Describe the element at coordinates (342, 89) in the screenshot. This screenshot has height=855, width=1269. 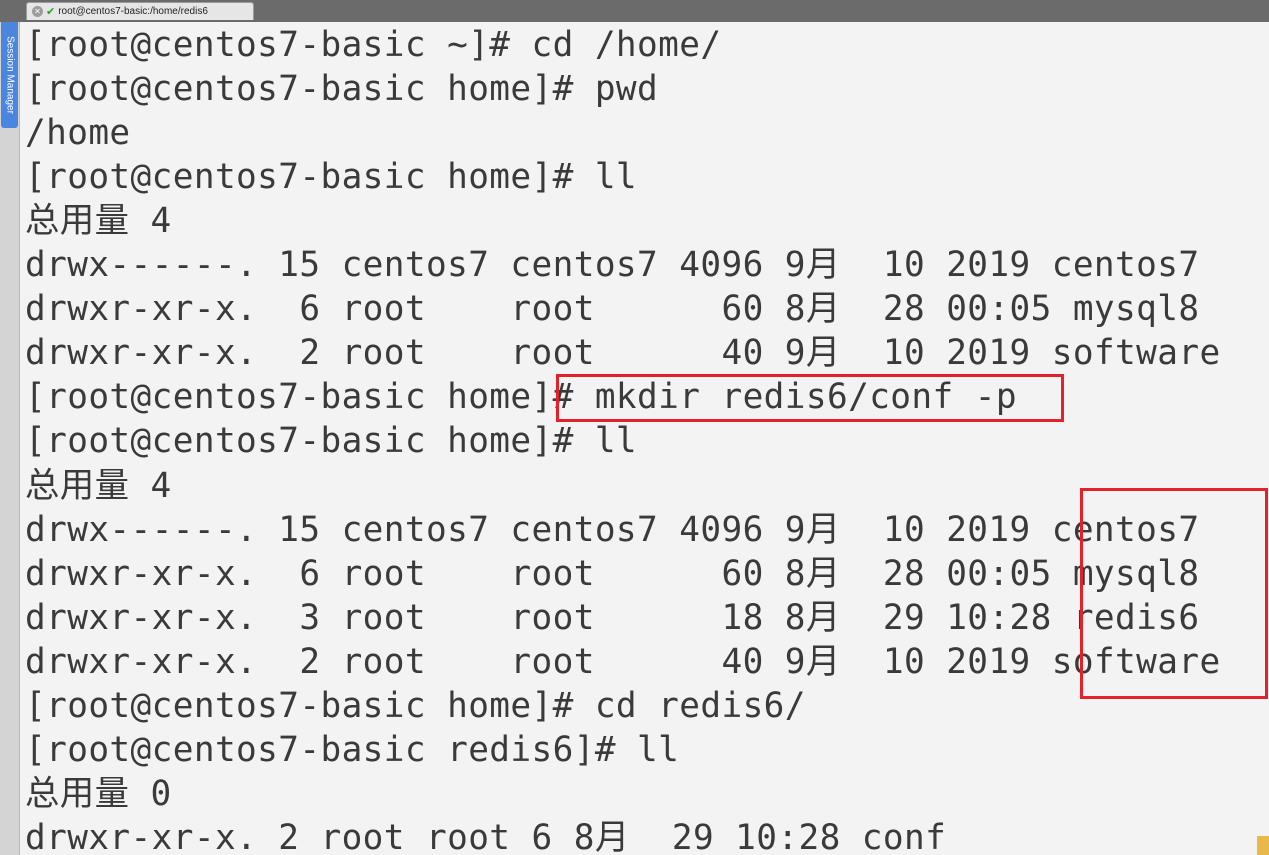
I see `terminal-line: [root@centos7-basic home]# pwd` at that location.